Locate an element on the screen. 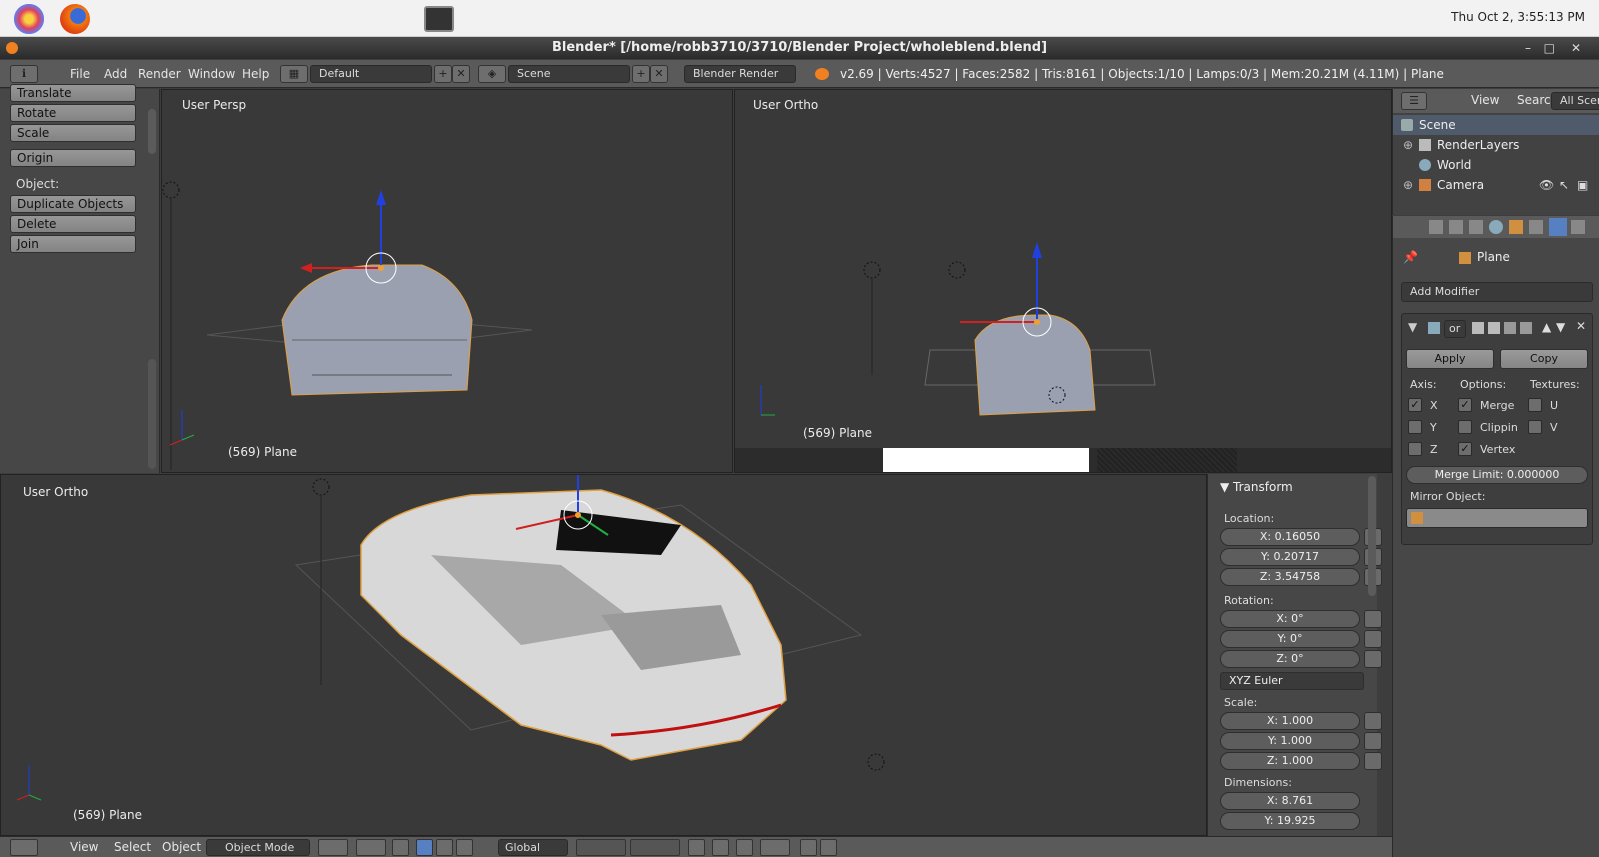 Image resolution: width=1599 pixels, height=857 pixels. rotate-button: Rotate is located at coordinates (73, 113).